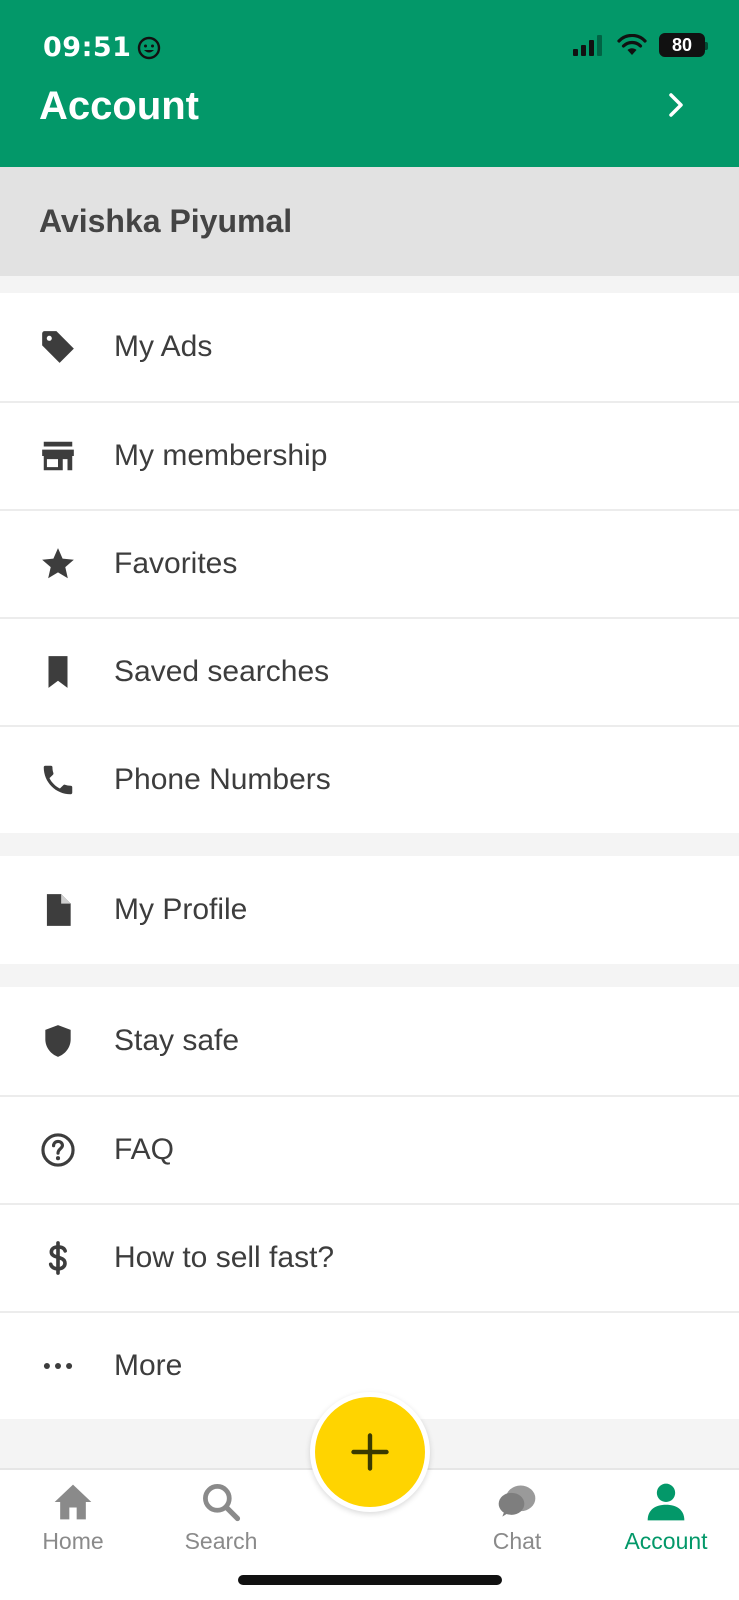  I want to click on page-title: Account, so click(119, 106).